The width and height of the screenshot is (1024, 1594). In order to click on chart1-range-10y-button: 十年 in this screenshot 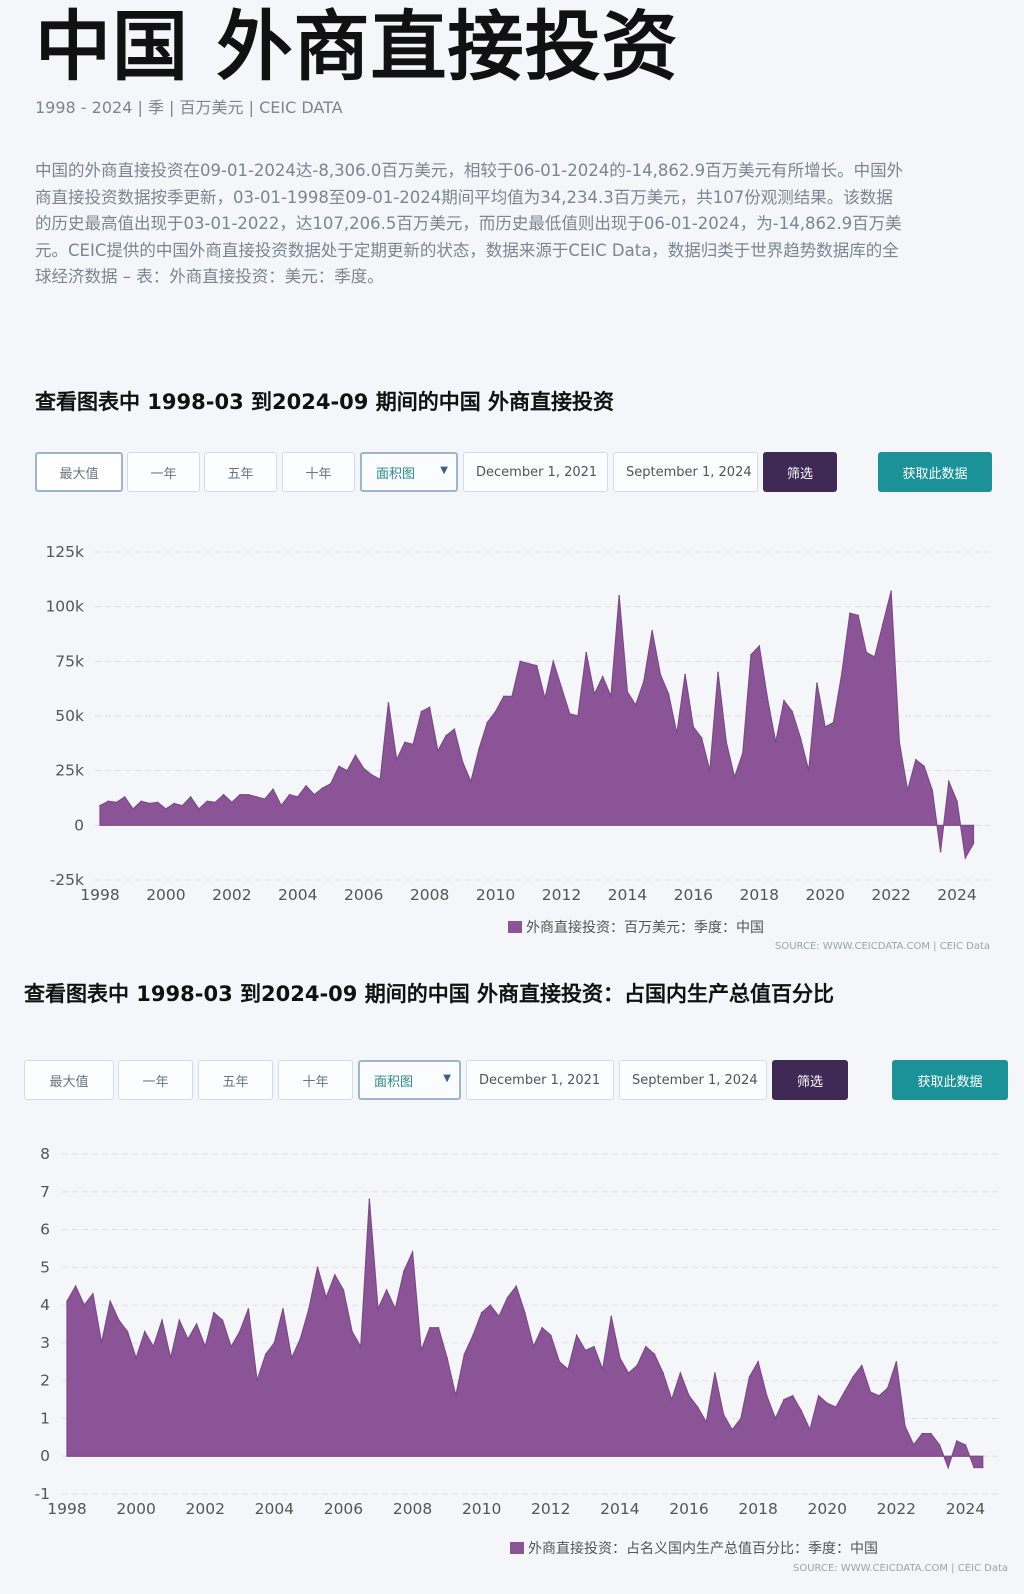, I will do `click(318, 472)`.